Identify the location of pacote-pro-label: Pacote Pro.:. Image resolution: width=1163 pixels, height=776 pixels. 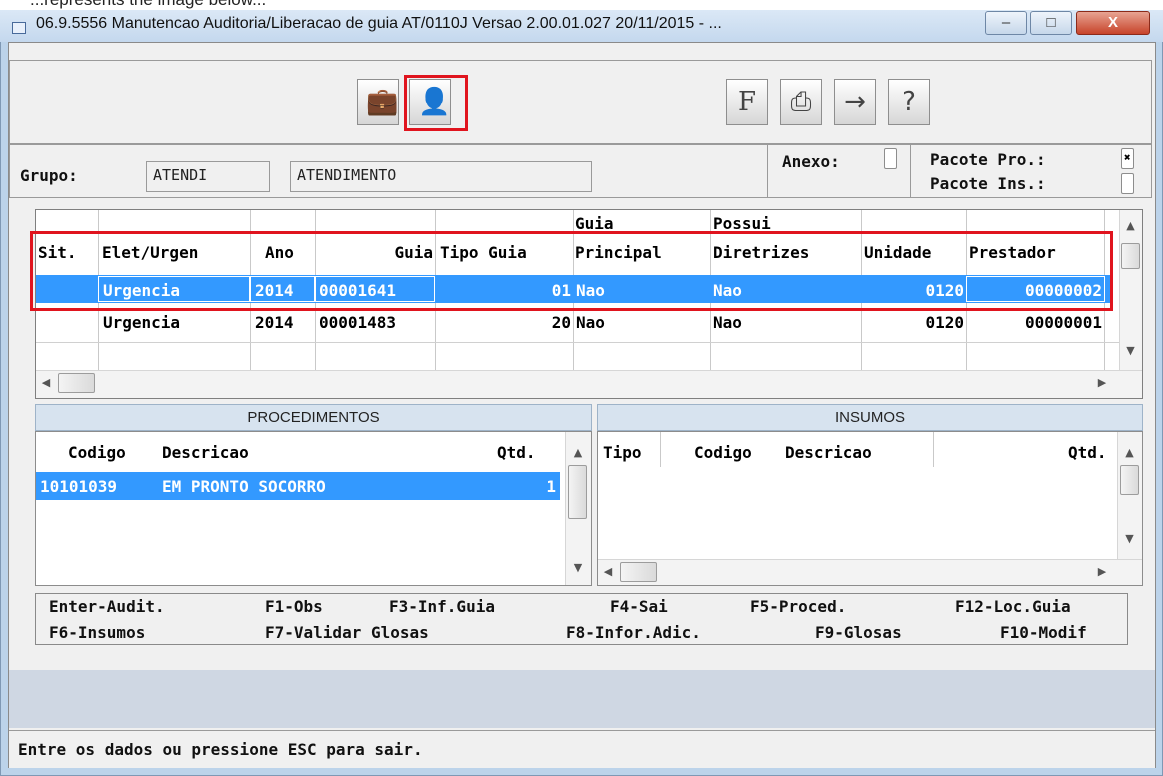
(988, 159).